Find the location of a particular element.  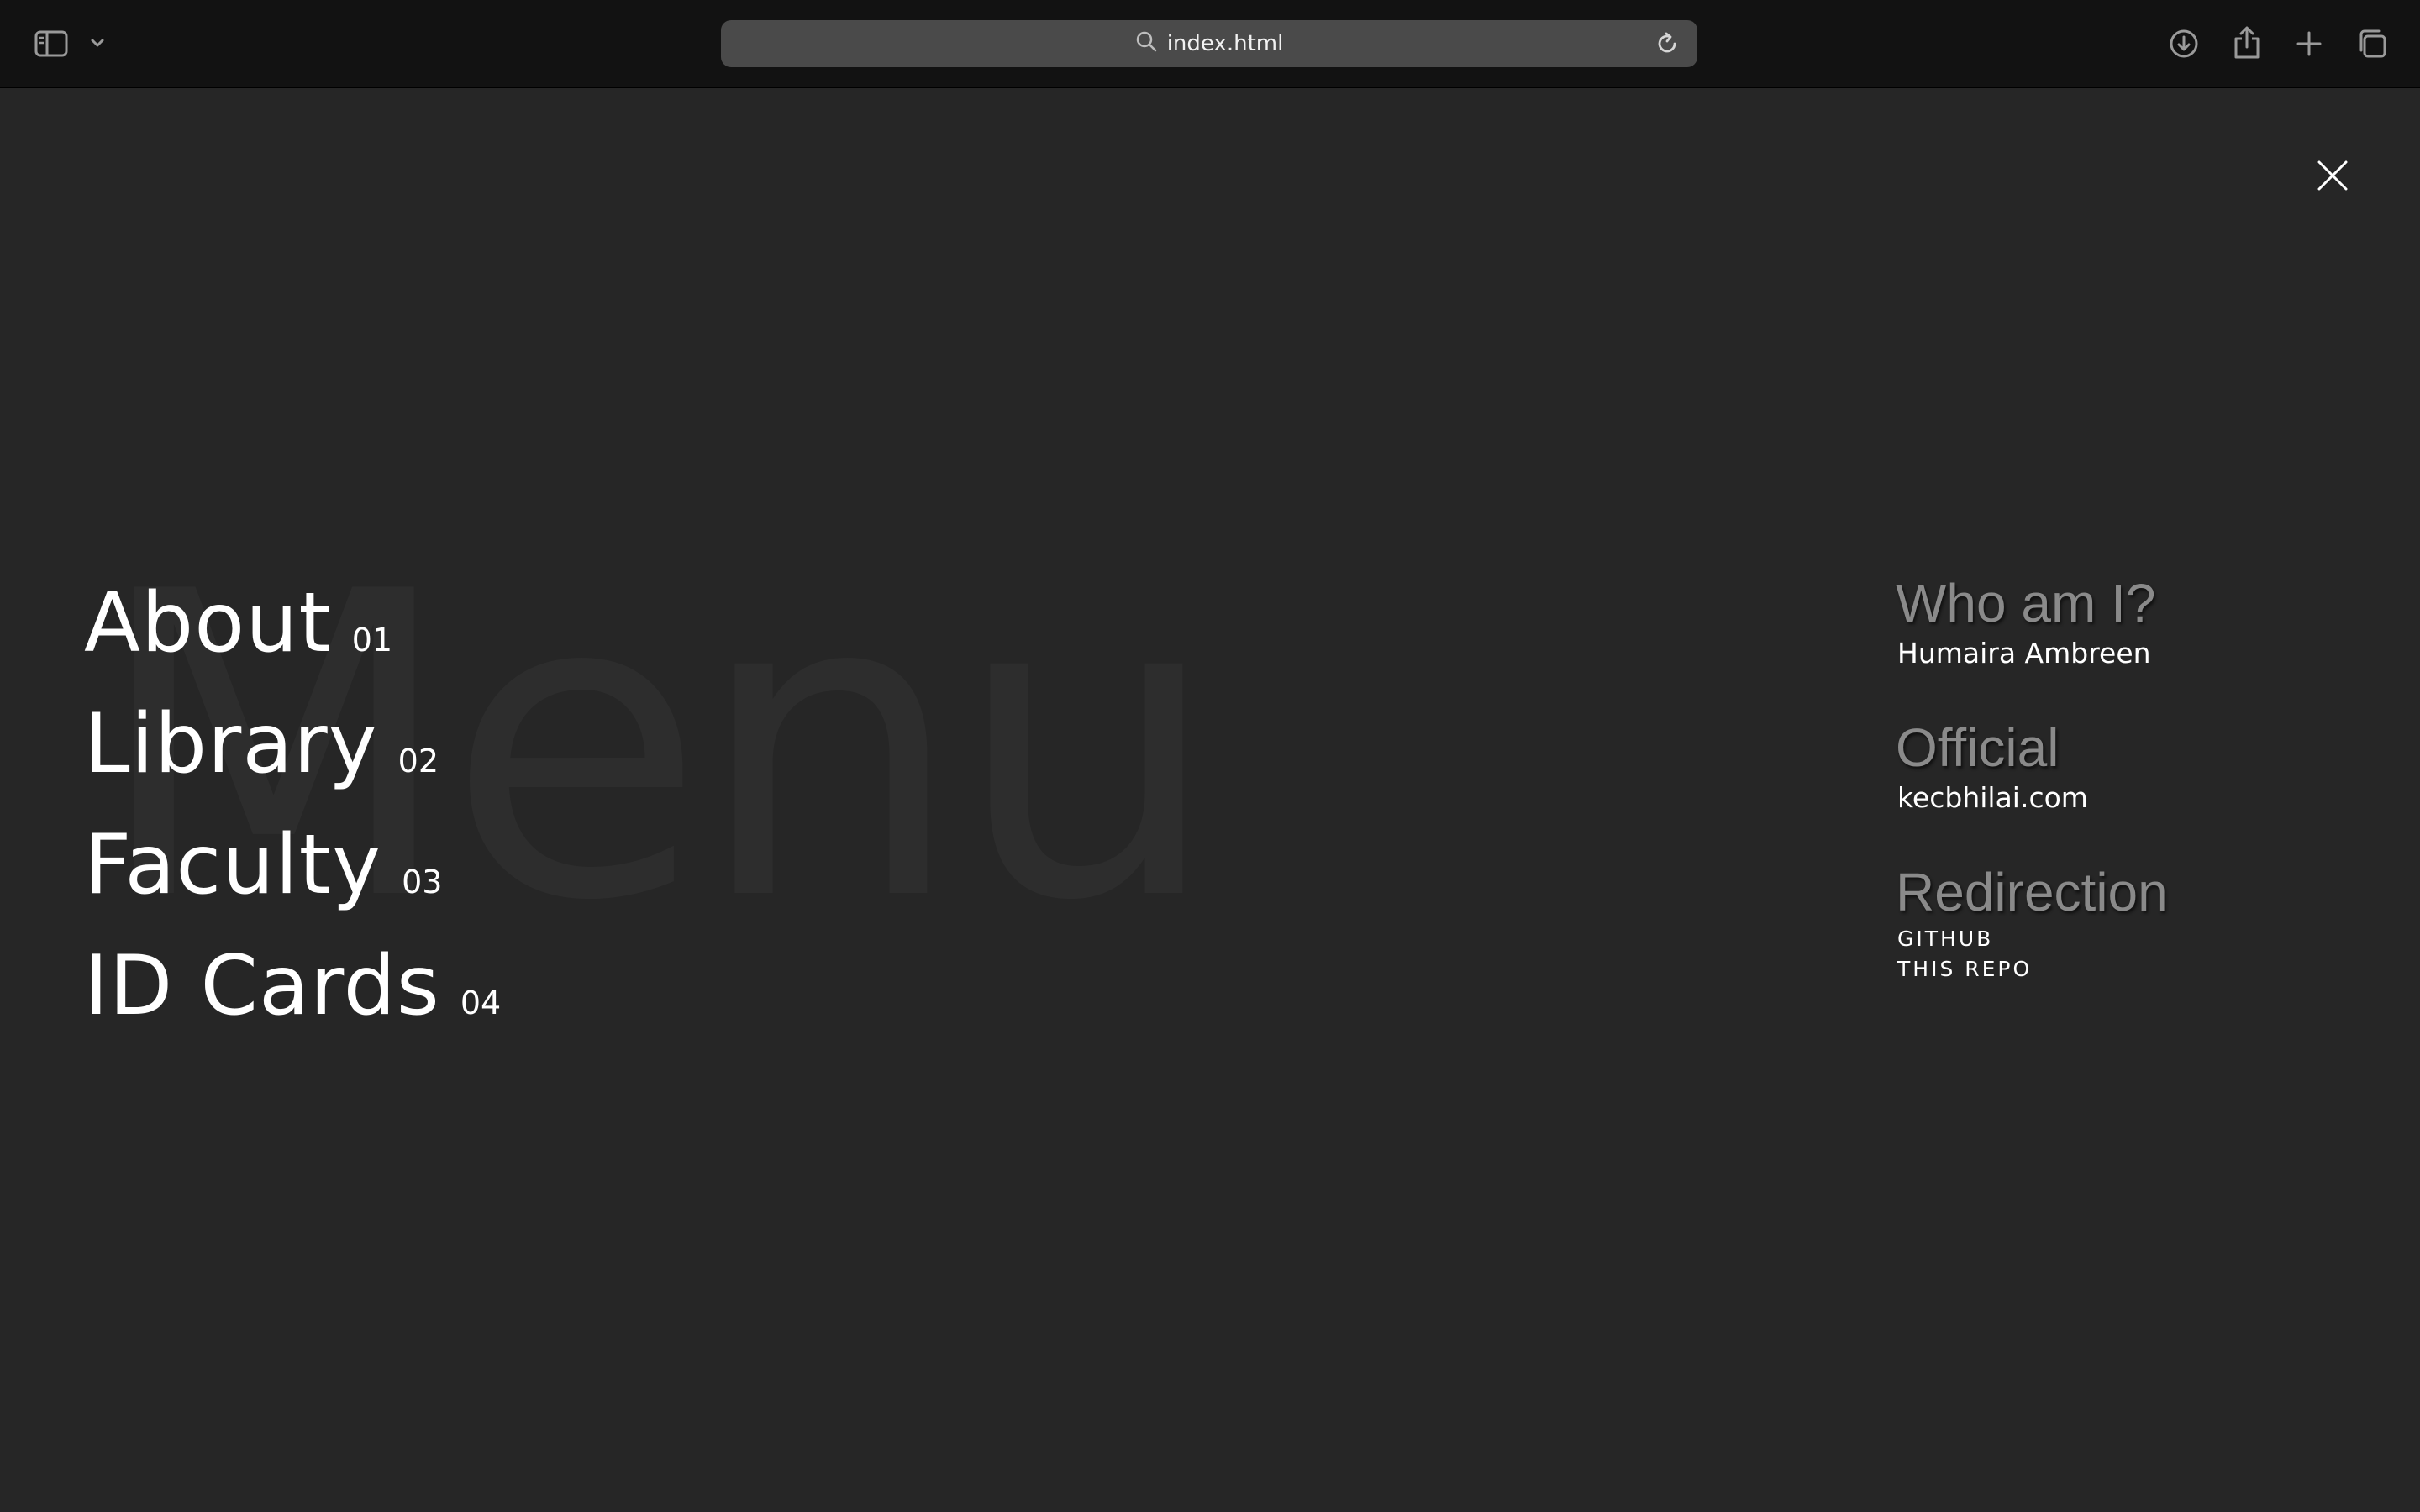

search-icon is located at coordinates (1147, 43).